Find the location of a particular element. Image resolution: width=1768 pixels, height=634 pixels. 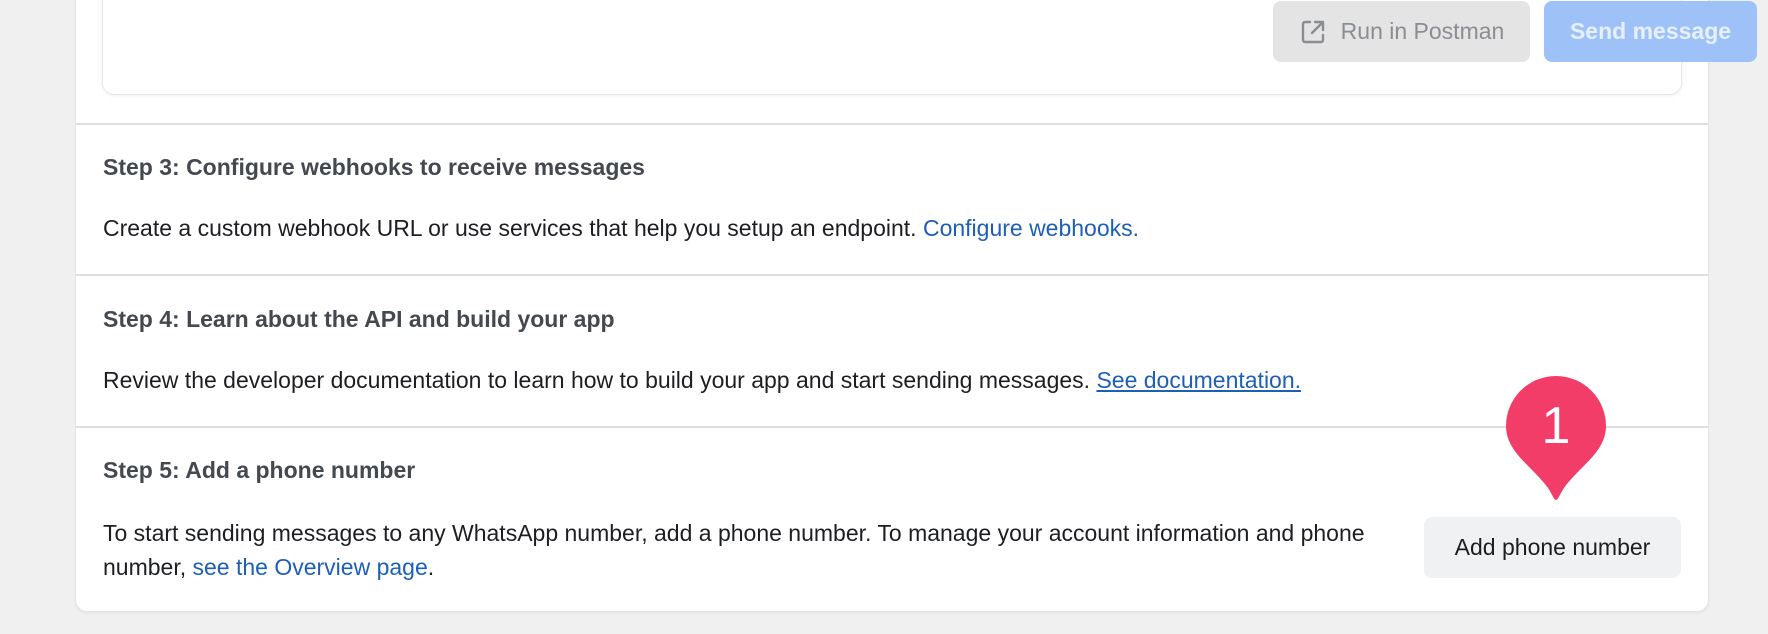

annotation-number: 1 is located at coordinates (1556, 426).